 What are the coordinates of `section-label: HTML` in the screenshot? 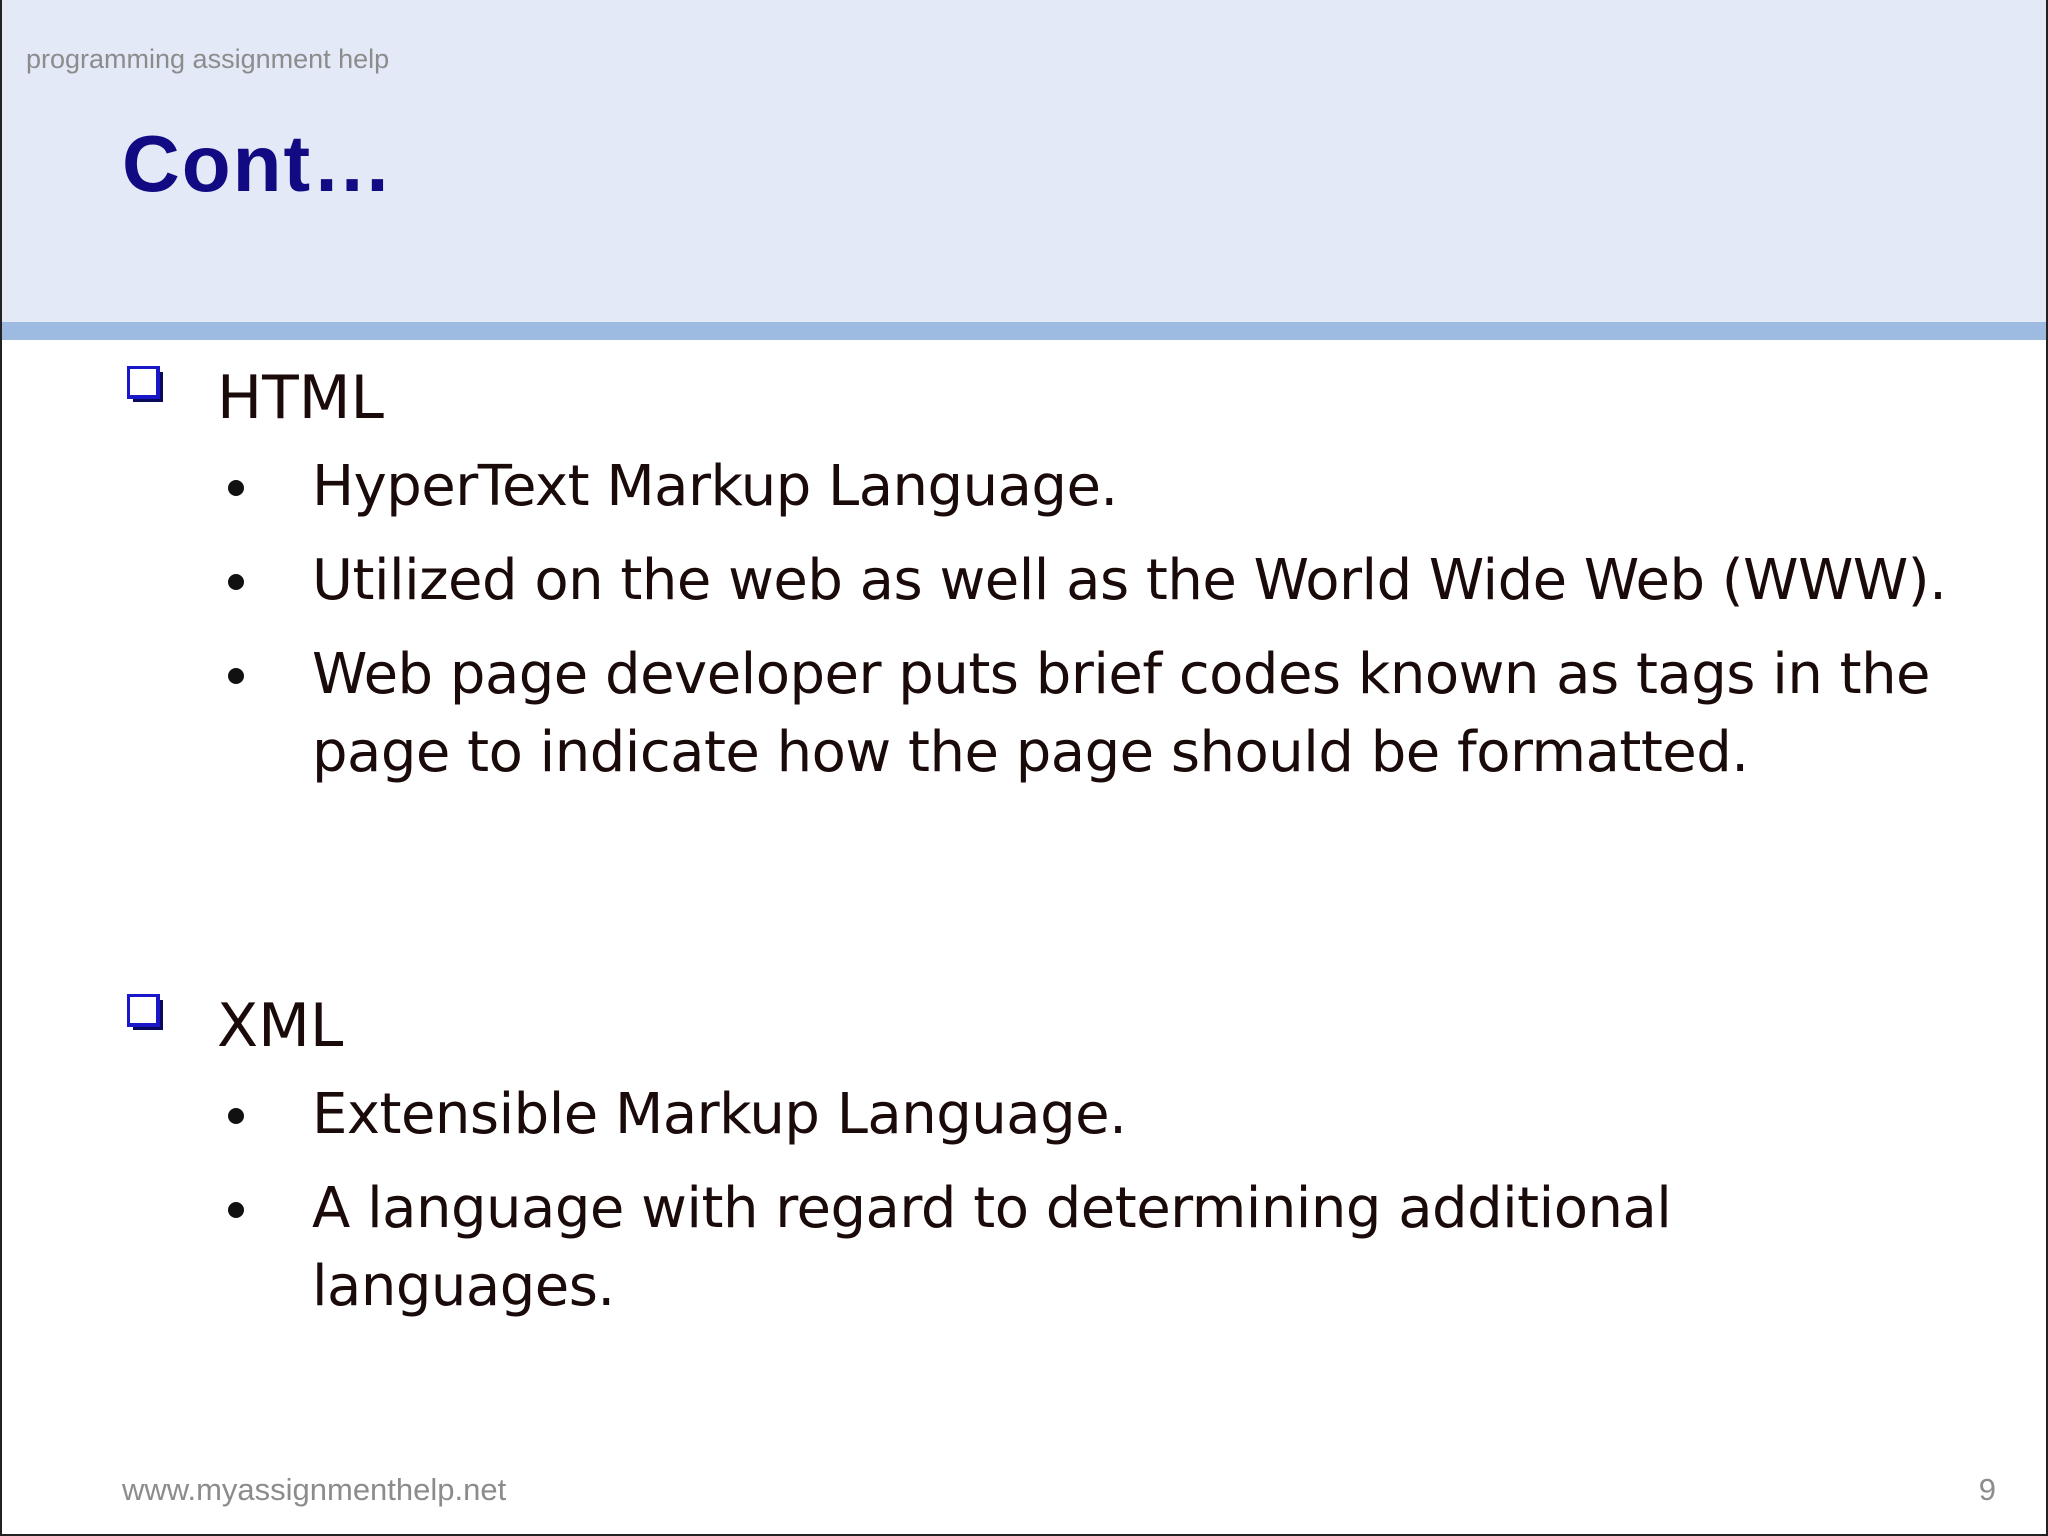 It's located at (300, 398).